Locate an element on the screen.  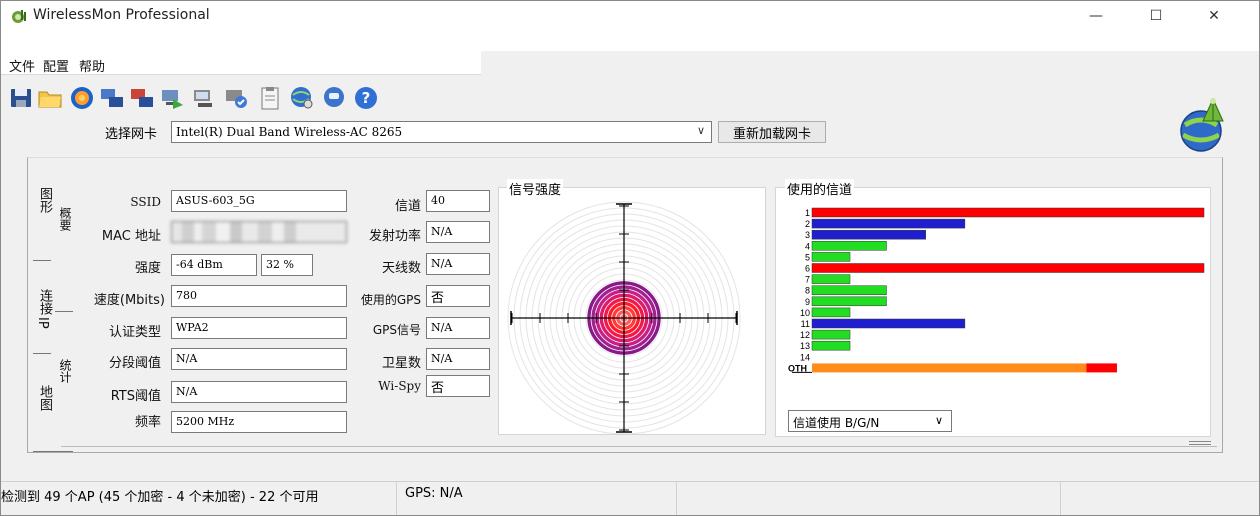
channel-label: 7 is located at coordinates (807, 280).